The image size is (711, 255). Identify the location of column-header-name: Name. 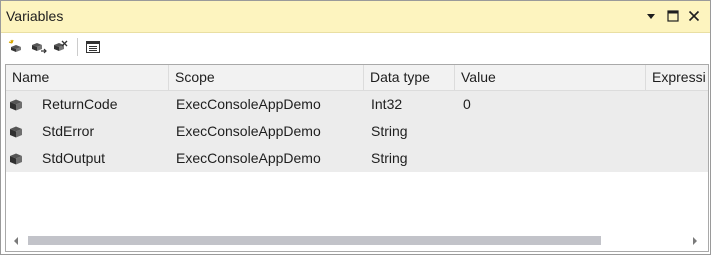
(87, 77).